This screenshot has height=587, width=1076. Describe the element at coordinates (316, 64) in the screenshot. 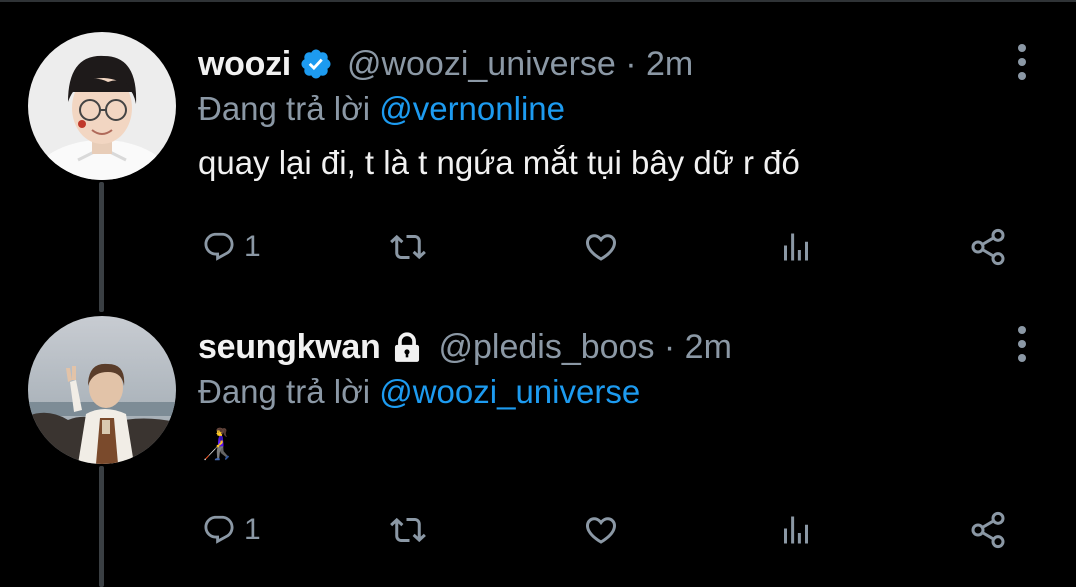

I see `verified-badge-icon` at that location.